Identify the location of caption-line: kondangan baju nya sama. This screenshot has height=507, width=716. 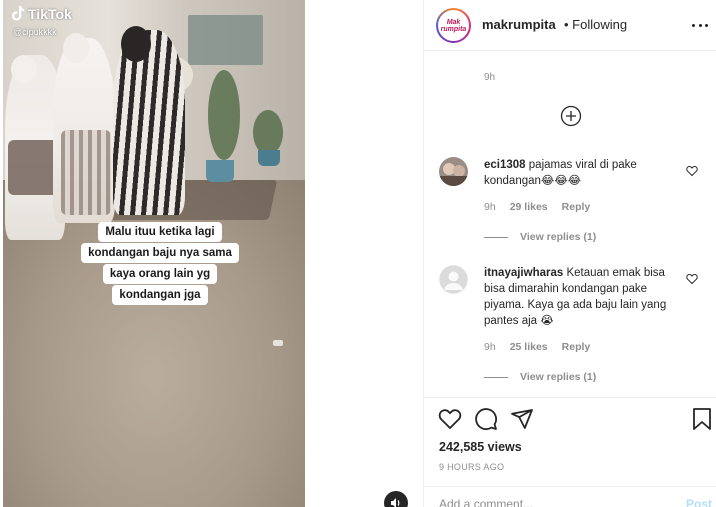
(160, 253).